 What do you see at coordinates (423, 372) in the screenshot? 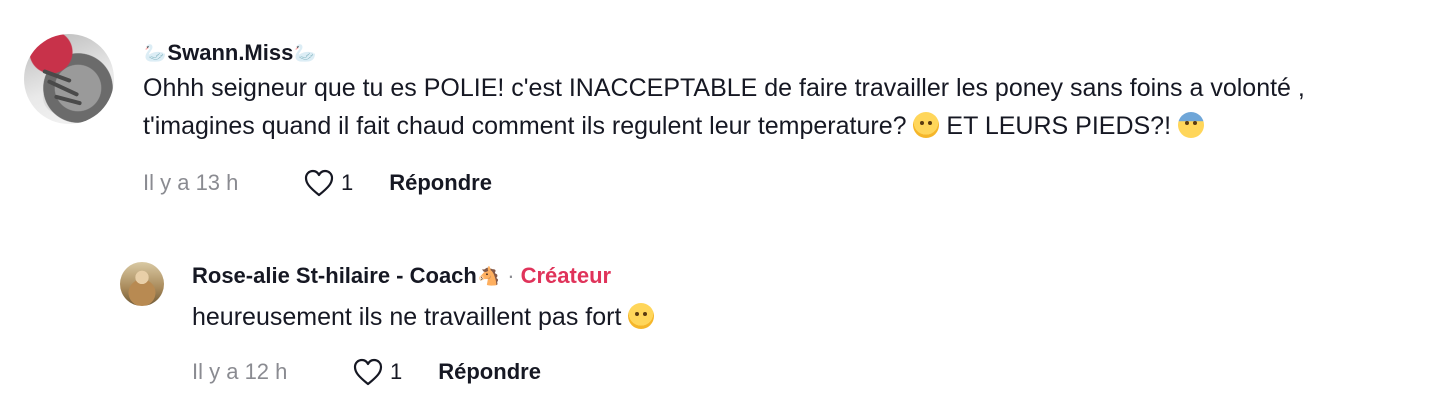
I see `comment-meta: Il y a 12 h 1 Répondre` at bounding box center [423, 372].